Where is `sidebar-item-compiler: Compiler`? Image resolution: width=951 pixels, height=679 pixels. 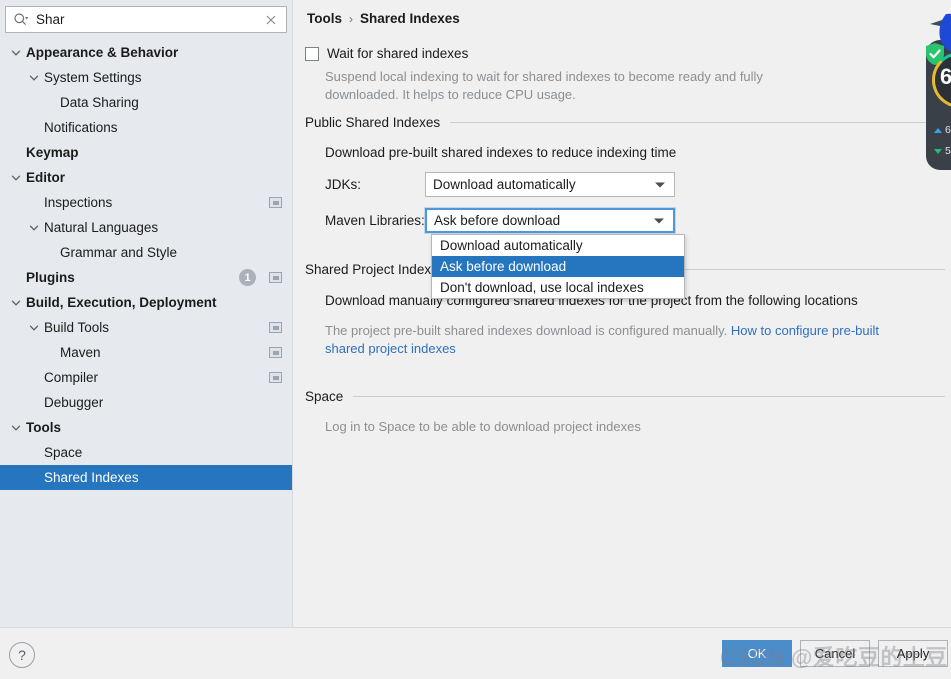
sidebar-item-compiler: Compiler is located at coordinates (146, 377).